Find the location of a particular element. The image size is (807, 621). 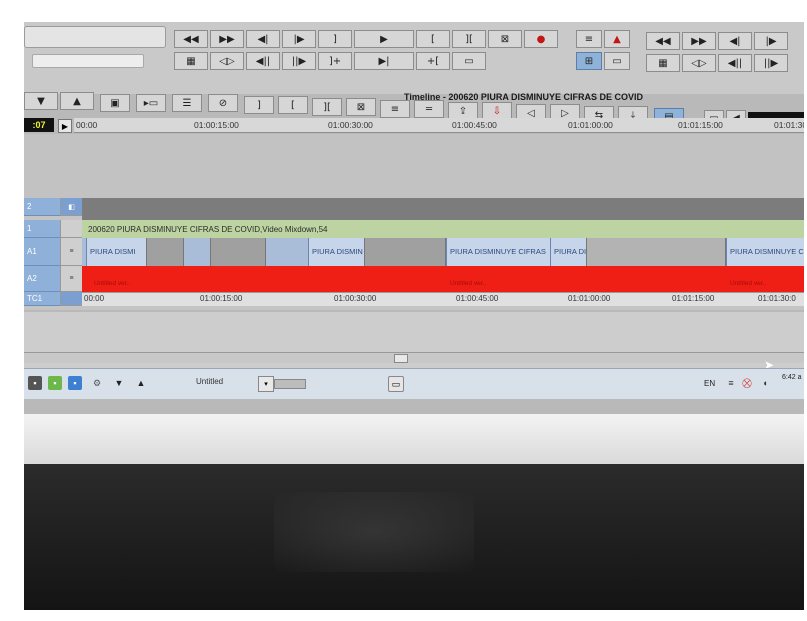

no-entry-button: ⊘ is located at coordinates (223, 103).